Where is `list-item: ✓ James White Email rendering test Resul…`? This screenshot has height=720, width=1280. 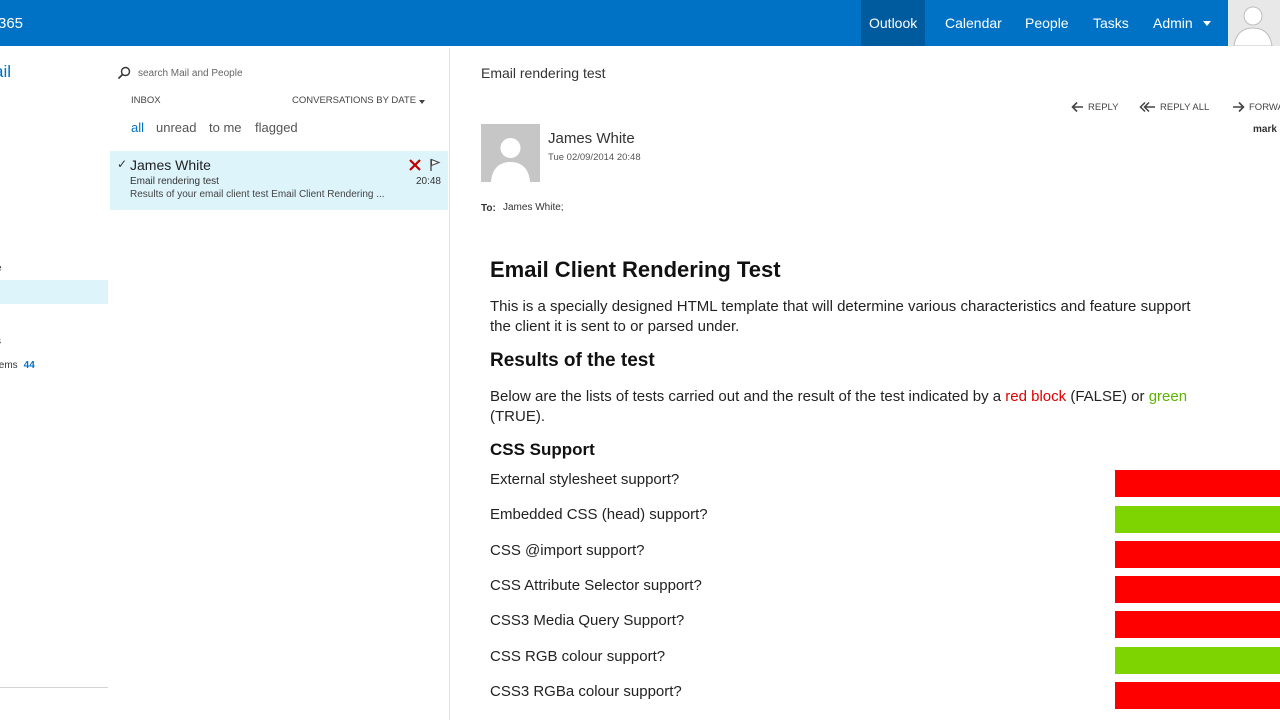
list-item: ✓ James White Email rendering test Resul… is located at coordinates (279, 180).